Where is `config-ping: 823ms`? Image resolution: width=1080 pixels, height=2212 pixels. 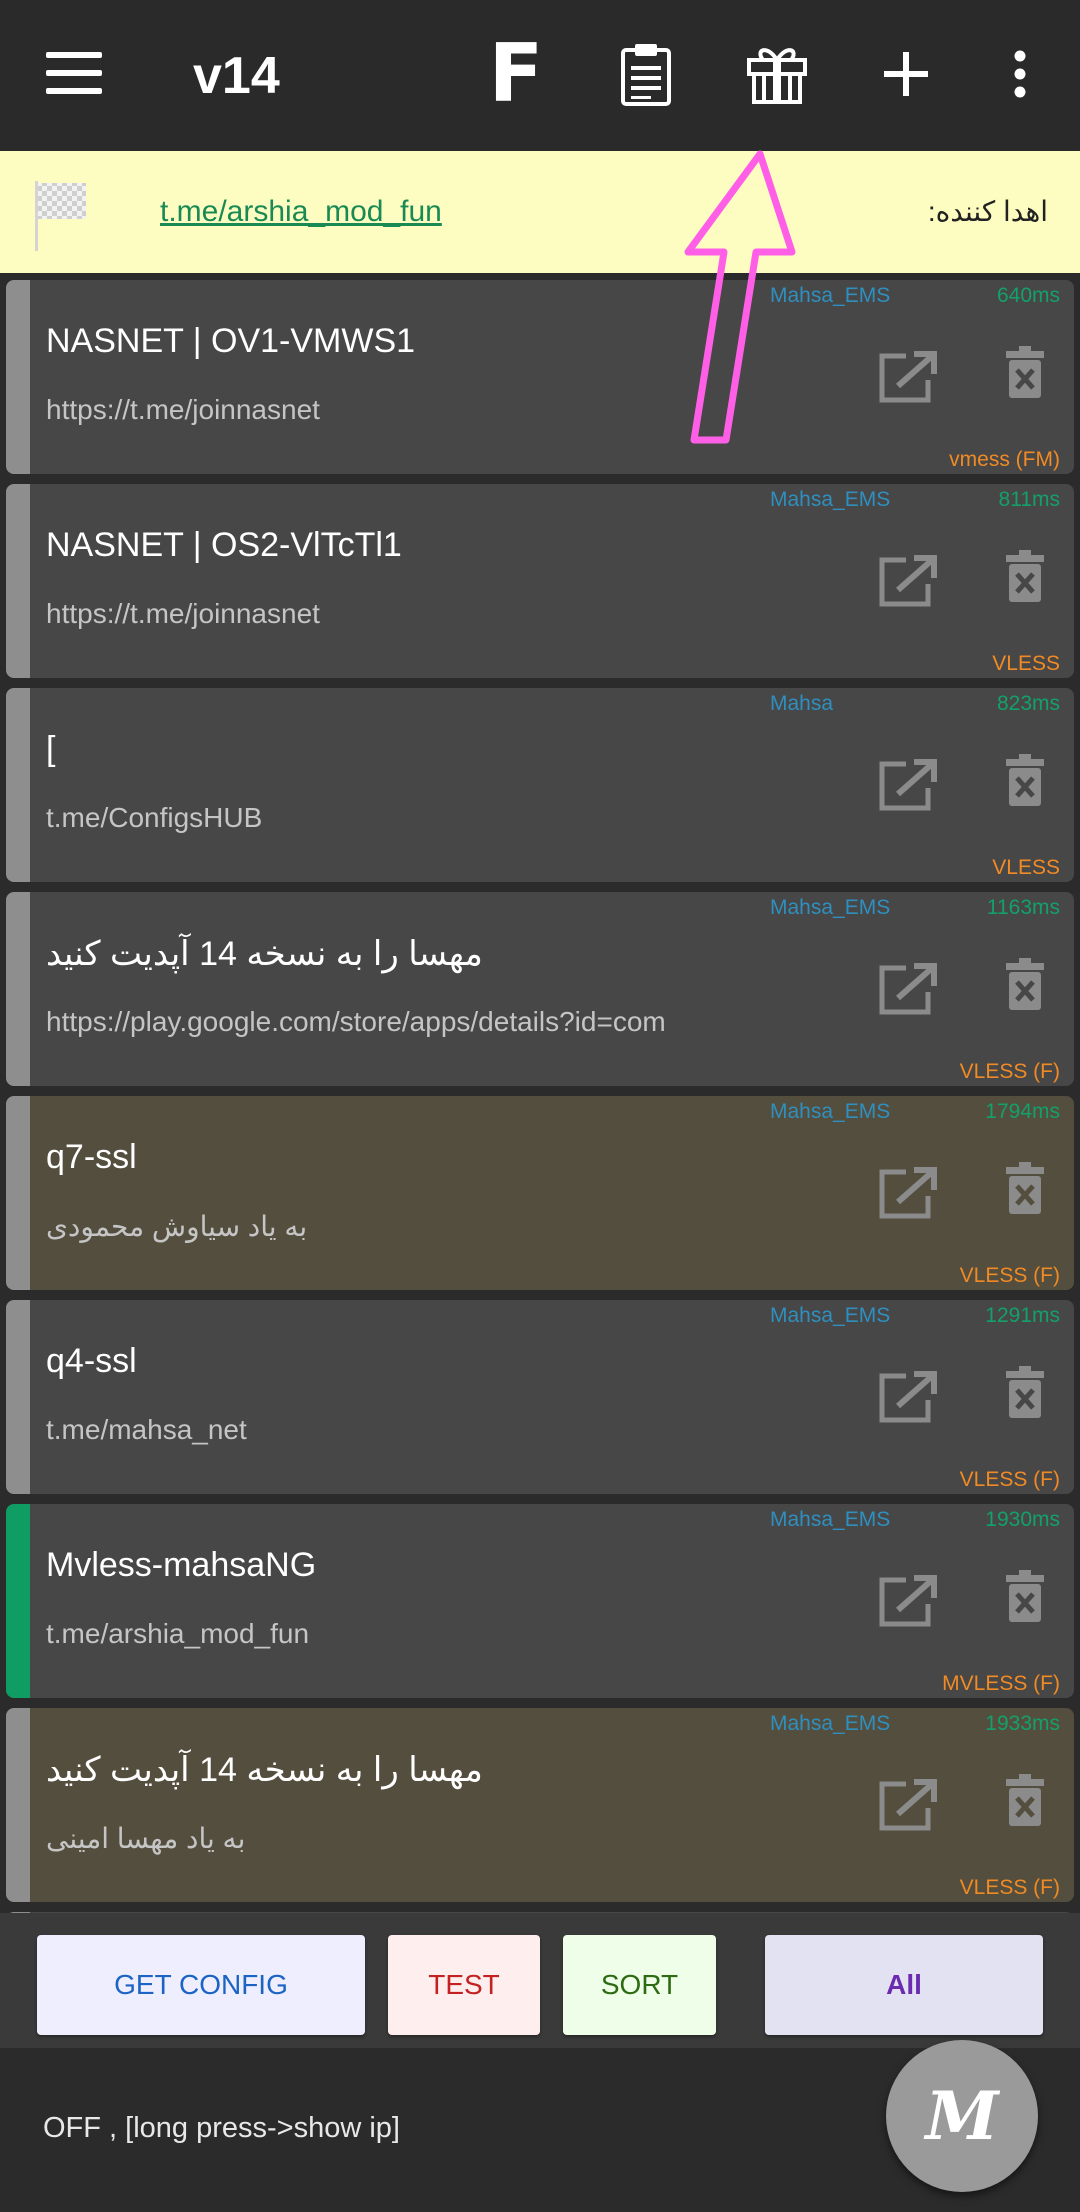 config-ping: 823ms is located at coordinates (1028, 703).